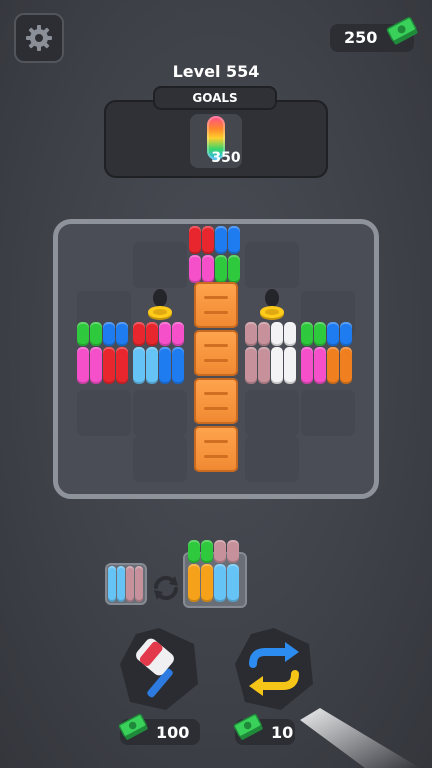  Describe the element at coordinates (159, 669) in the screenshot. I see `hammer-button` at that location.